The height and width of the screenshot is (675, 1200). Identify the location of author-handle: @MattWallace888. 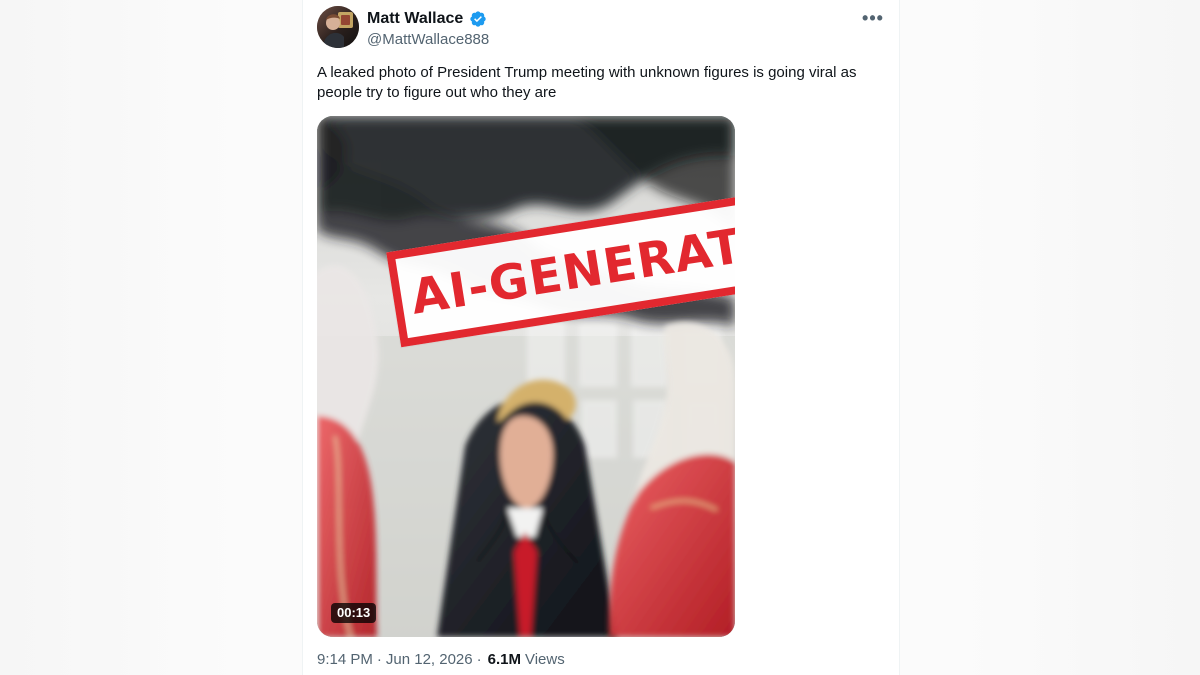
(428, 40).